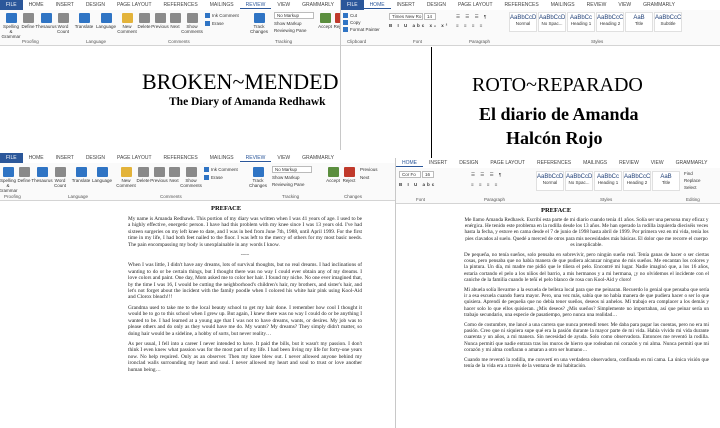  I want to click on thesaurus-button: Thesaurus, so click(42, 175).